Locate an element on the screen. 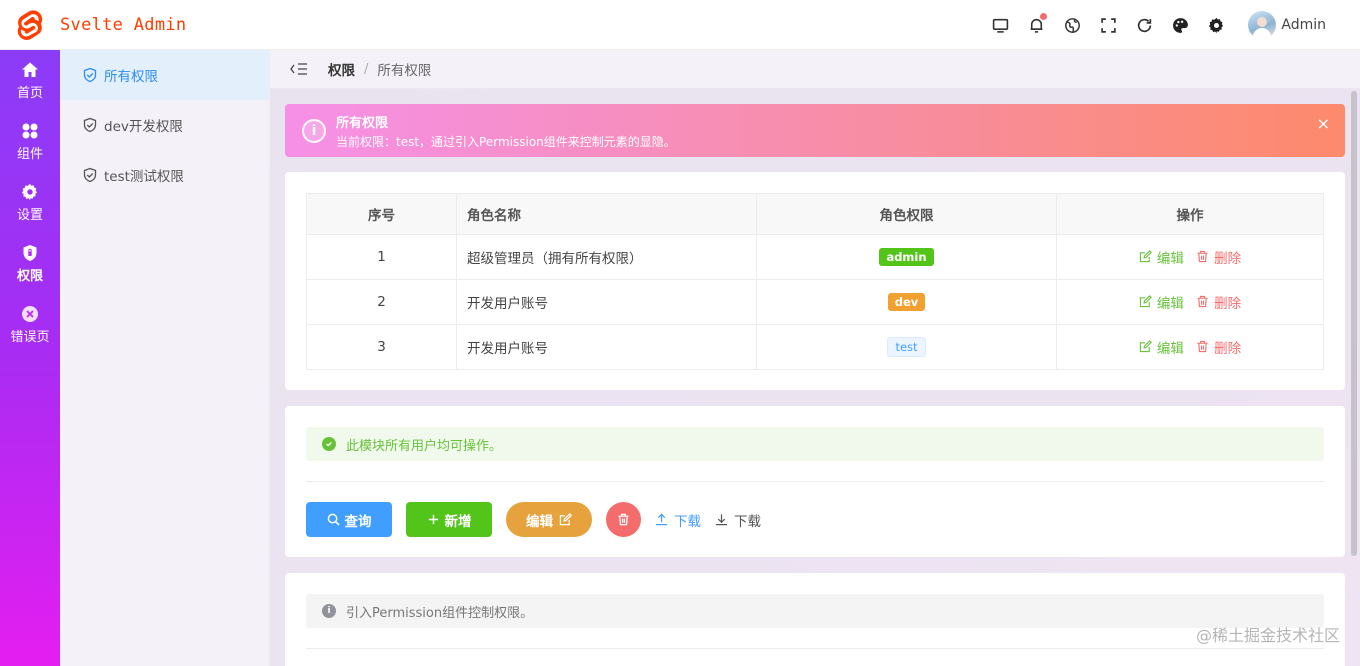 Image resolution: width=1360 pixels, height=666 pixels. user-name: Admin is located at coordinates (1303, 25).